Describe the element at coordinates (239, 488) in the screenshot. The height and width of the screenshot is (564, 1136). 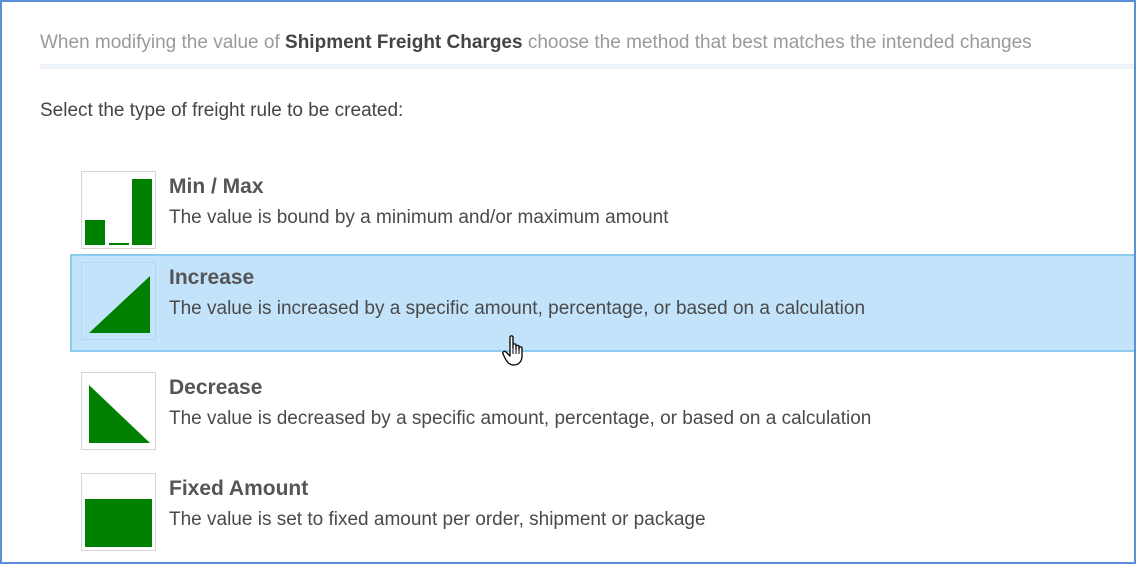
I see `option-title: Fixed Amount` at that location.